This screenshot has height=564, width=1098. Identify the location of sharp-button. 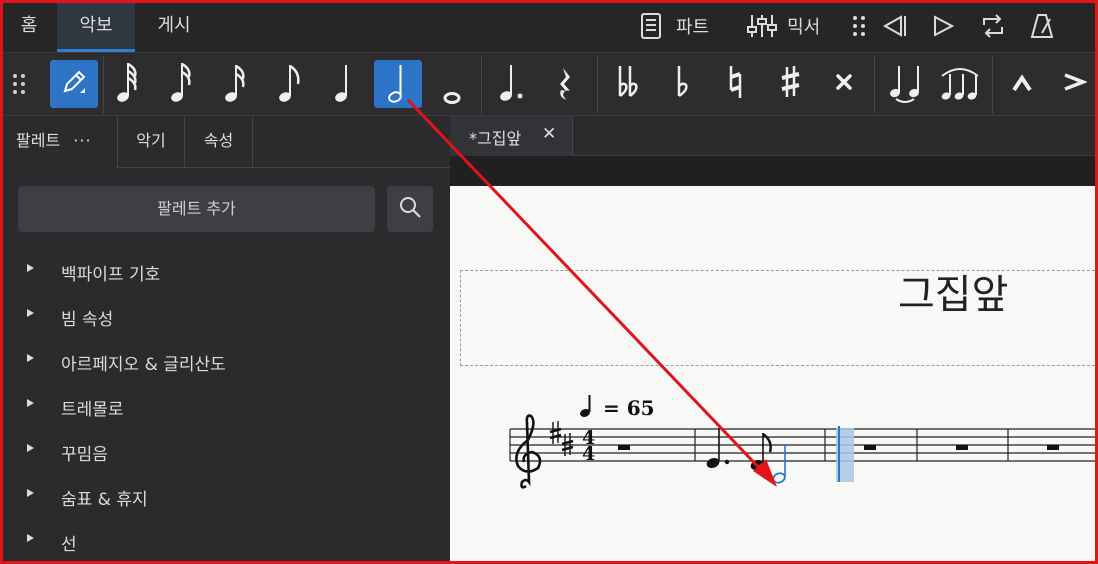
(790, 84).